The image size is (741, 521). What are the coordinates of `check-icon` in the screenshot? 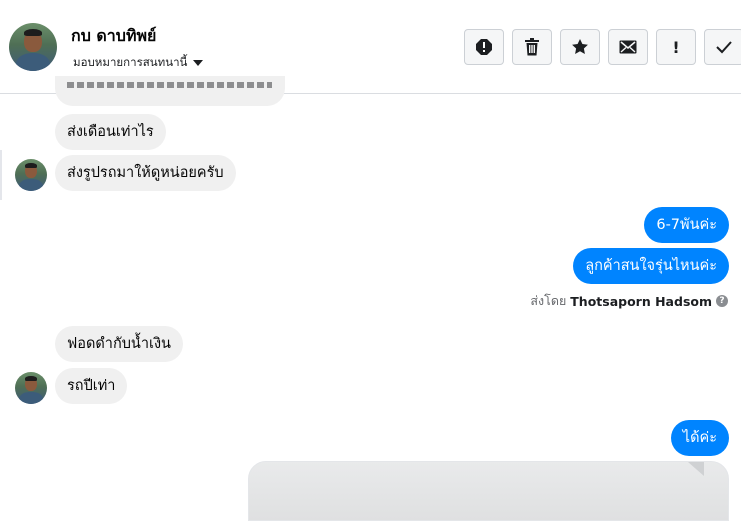 It's located at (724, 47).